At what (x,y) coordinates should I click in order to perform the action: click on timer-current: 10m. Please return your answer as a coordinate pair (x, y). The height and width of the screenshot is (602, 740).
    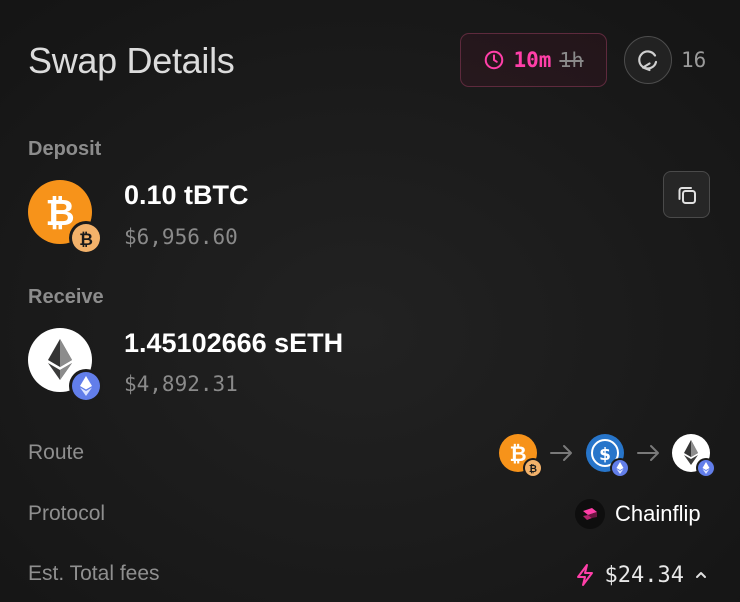
    Looking at the image, I should click on (532, 60).